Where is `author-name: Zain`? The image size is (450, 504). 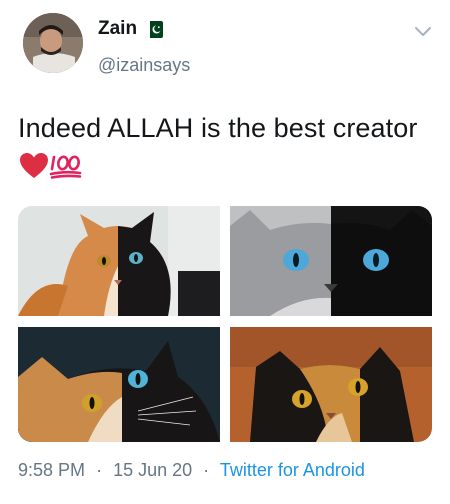 author-name: Zain is located at coordinates (117, 29).